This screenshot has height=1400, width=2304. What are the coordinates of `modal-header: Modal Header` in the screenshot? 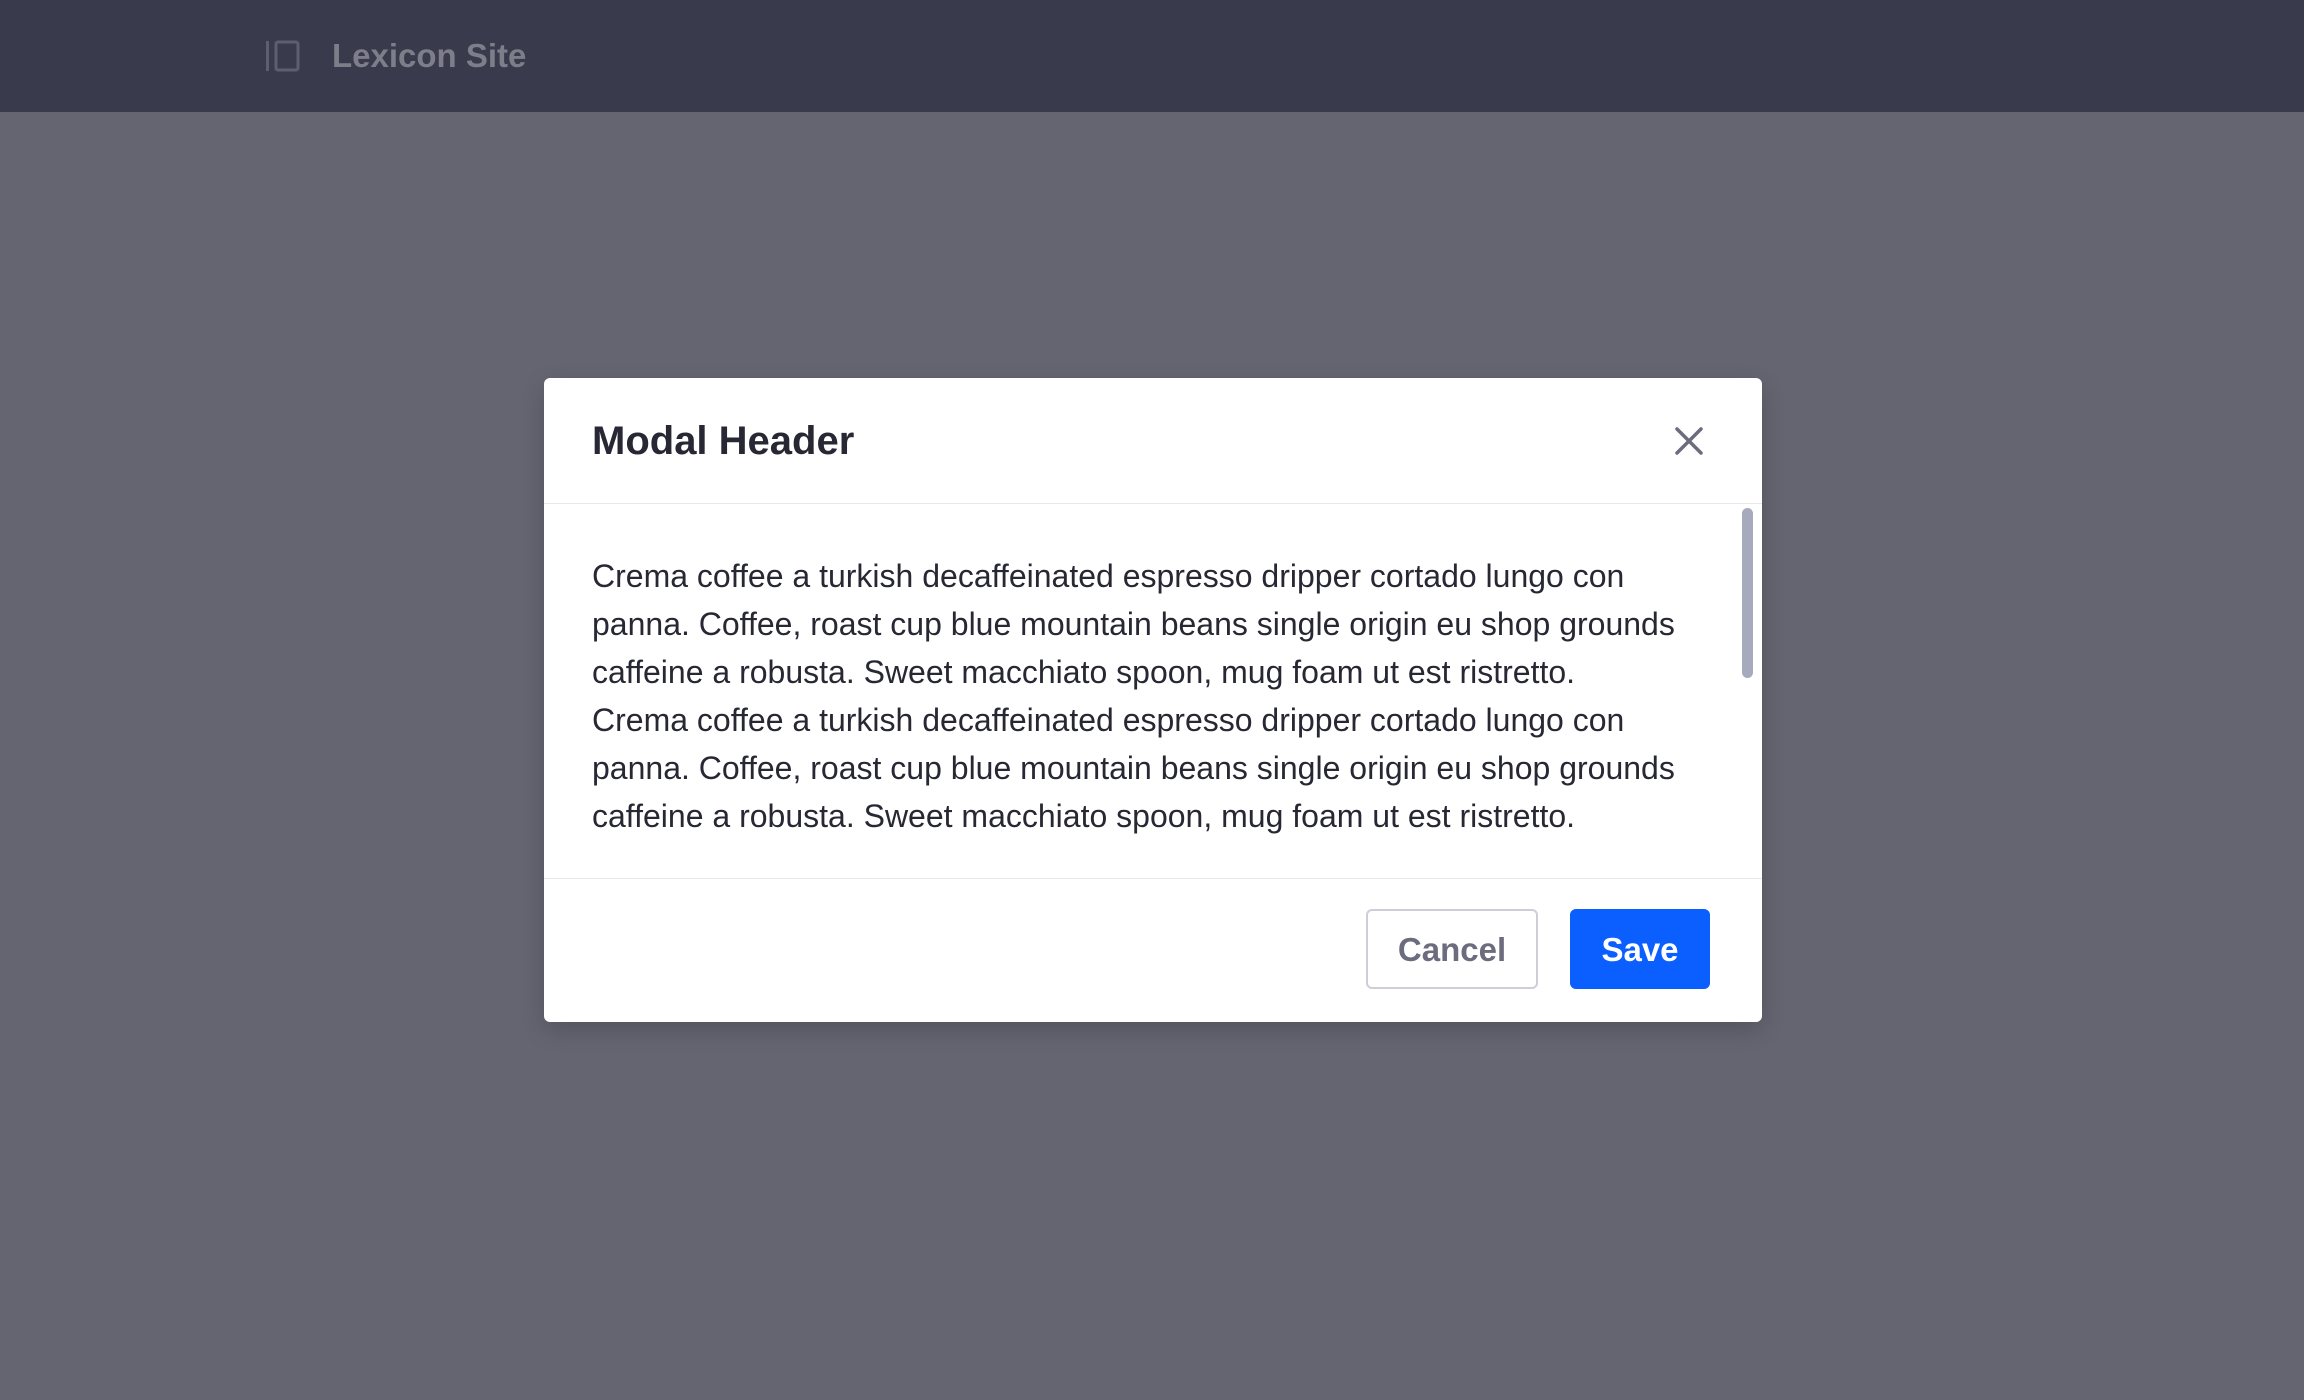 It's located at (1153, 441).